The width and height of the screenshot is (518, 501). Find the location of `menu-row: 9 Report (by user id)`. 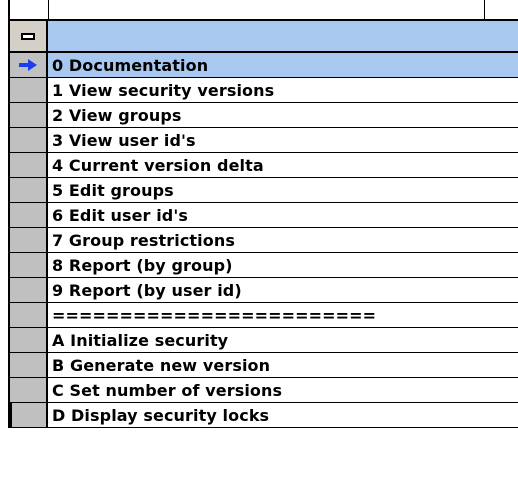

menu-row: 9 Report (by user id) is located at coordinates (264, 290).